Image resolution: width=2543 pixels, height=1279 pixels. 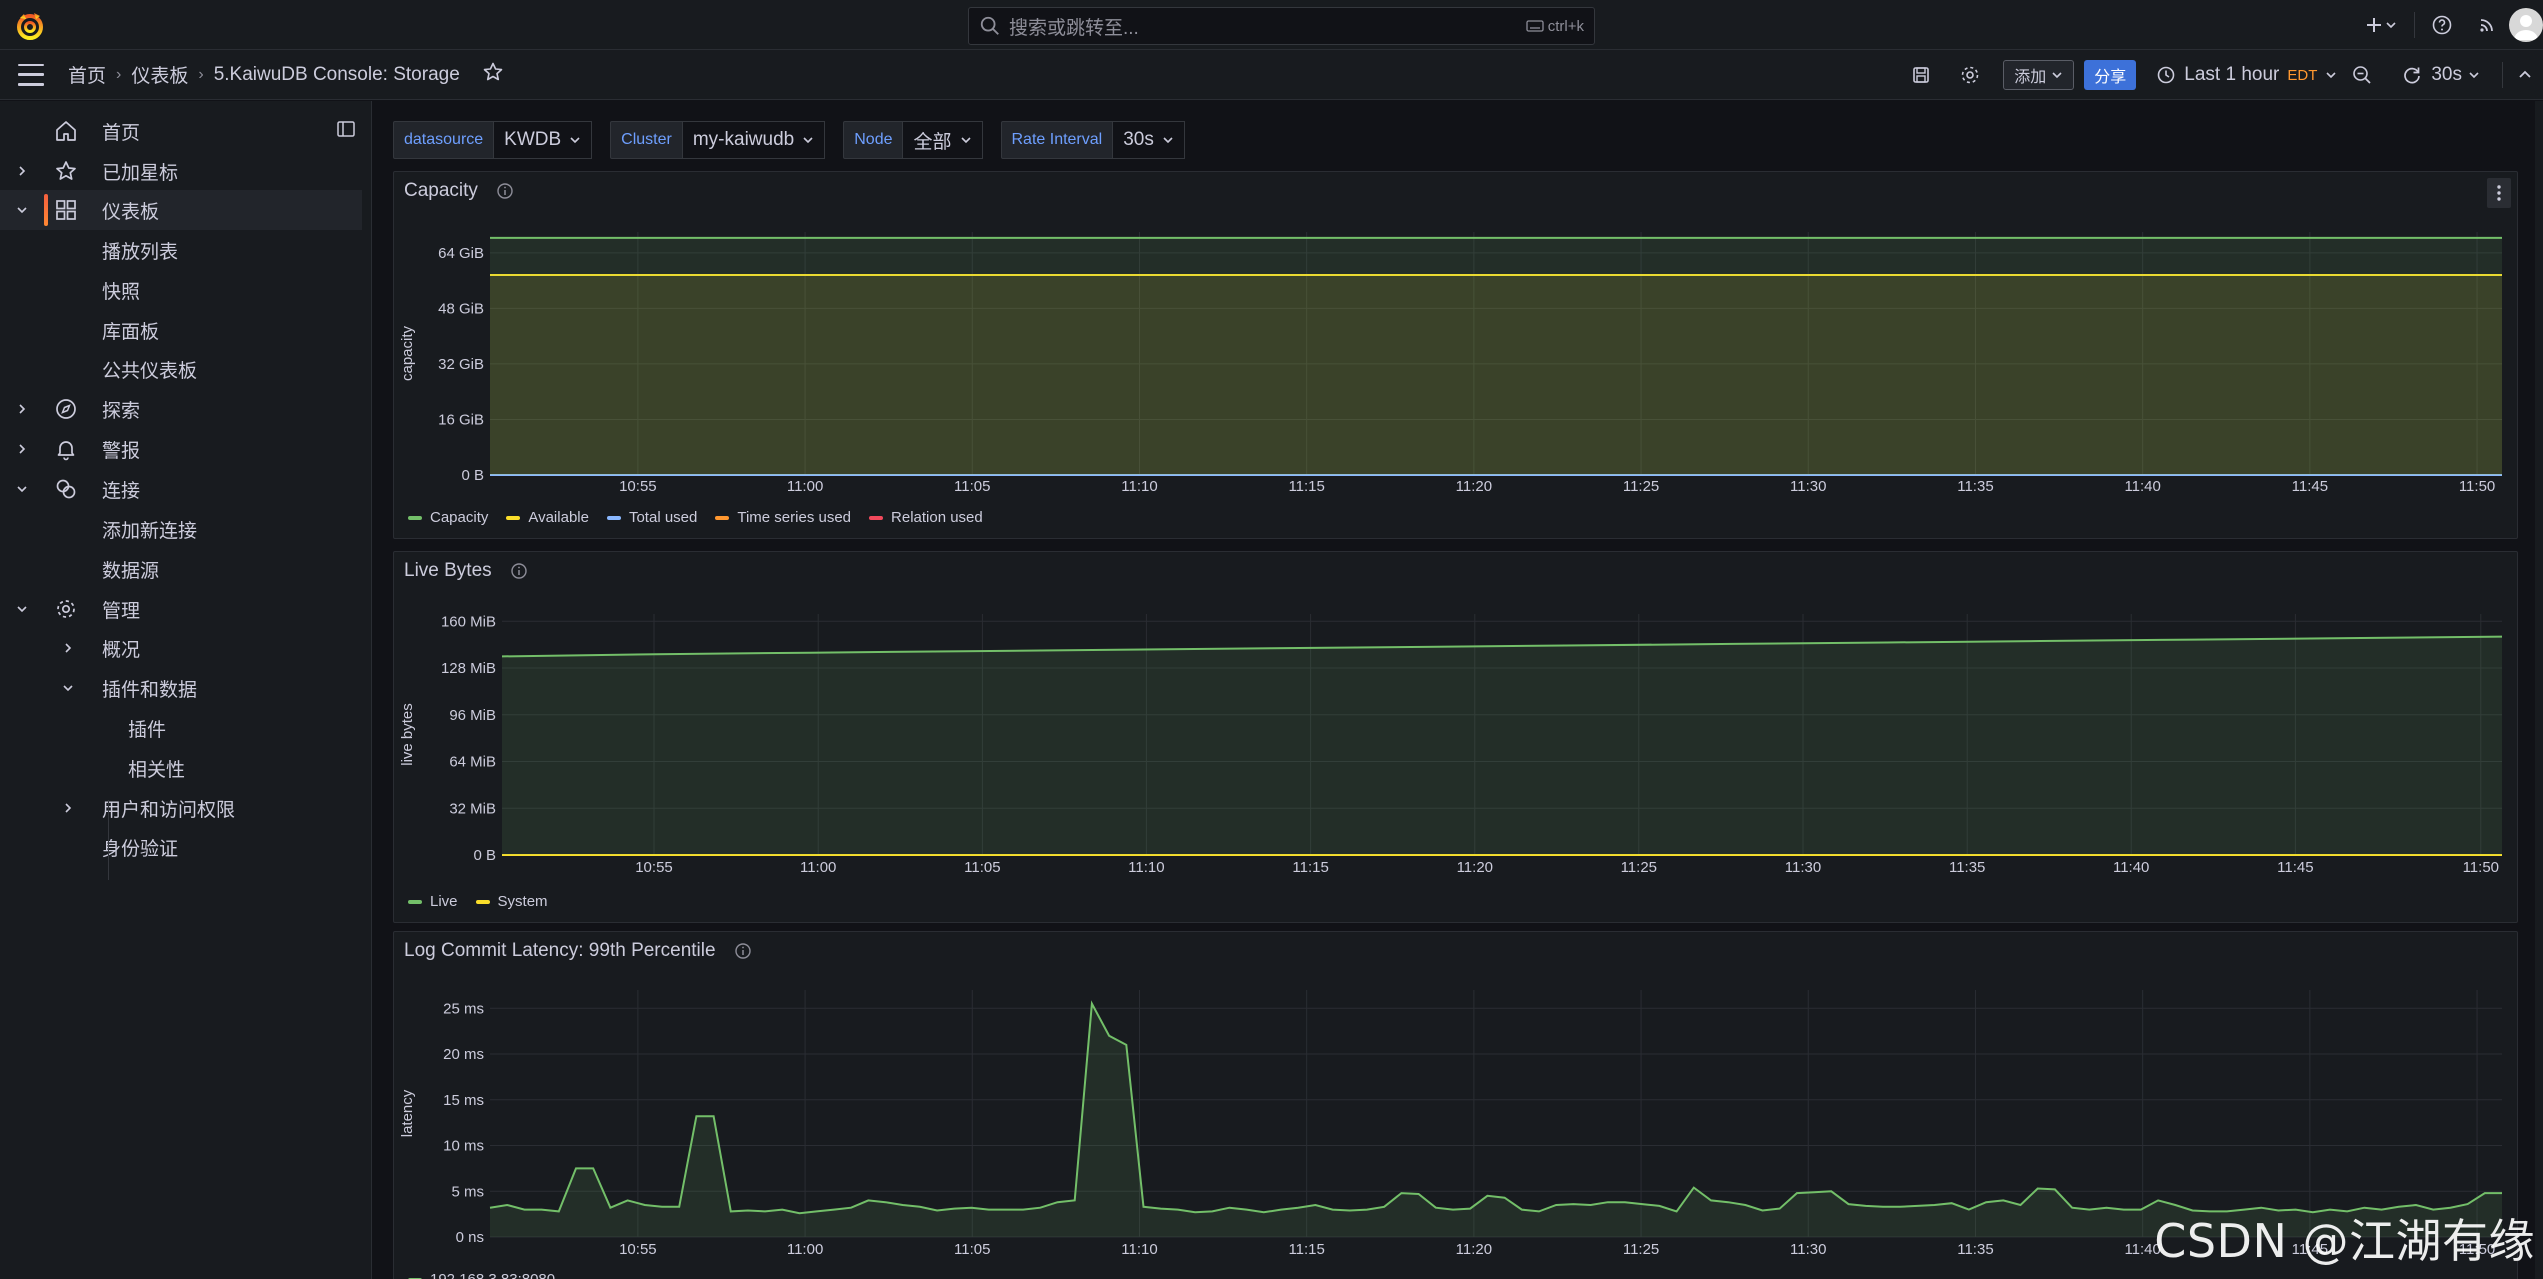 What do you see at coordinates (472, 808) in the screenshot?
I see `y-tick-label: 32 MiB` at bounding box center [472, 808].